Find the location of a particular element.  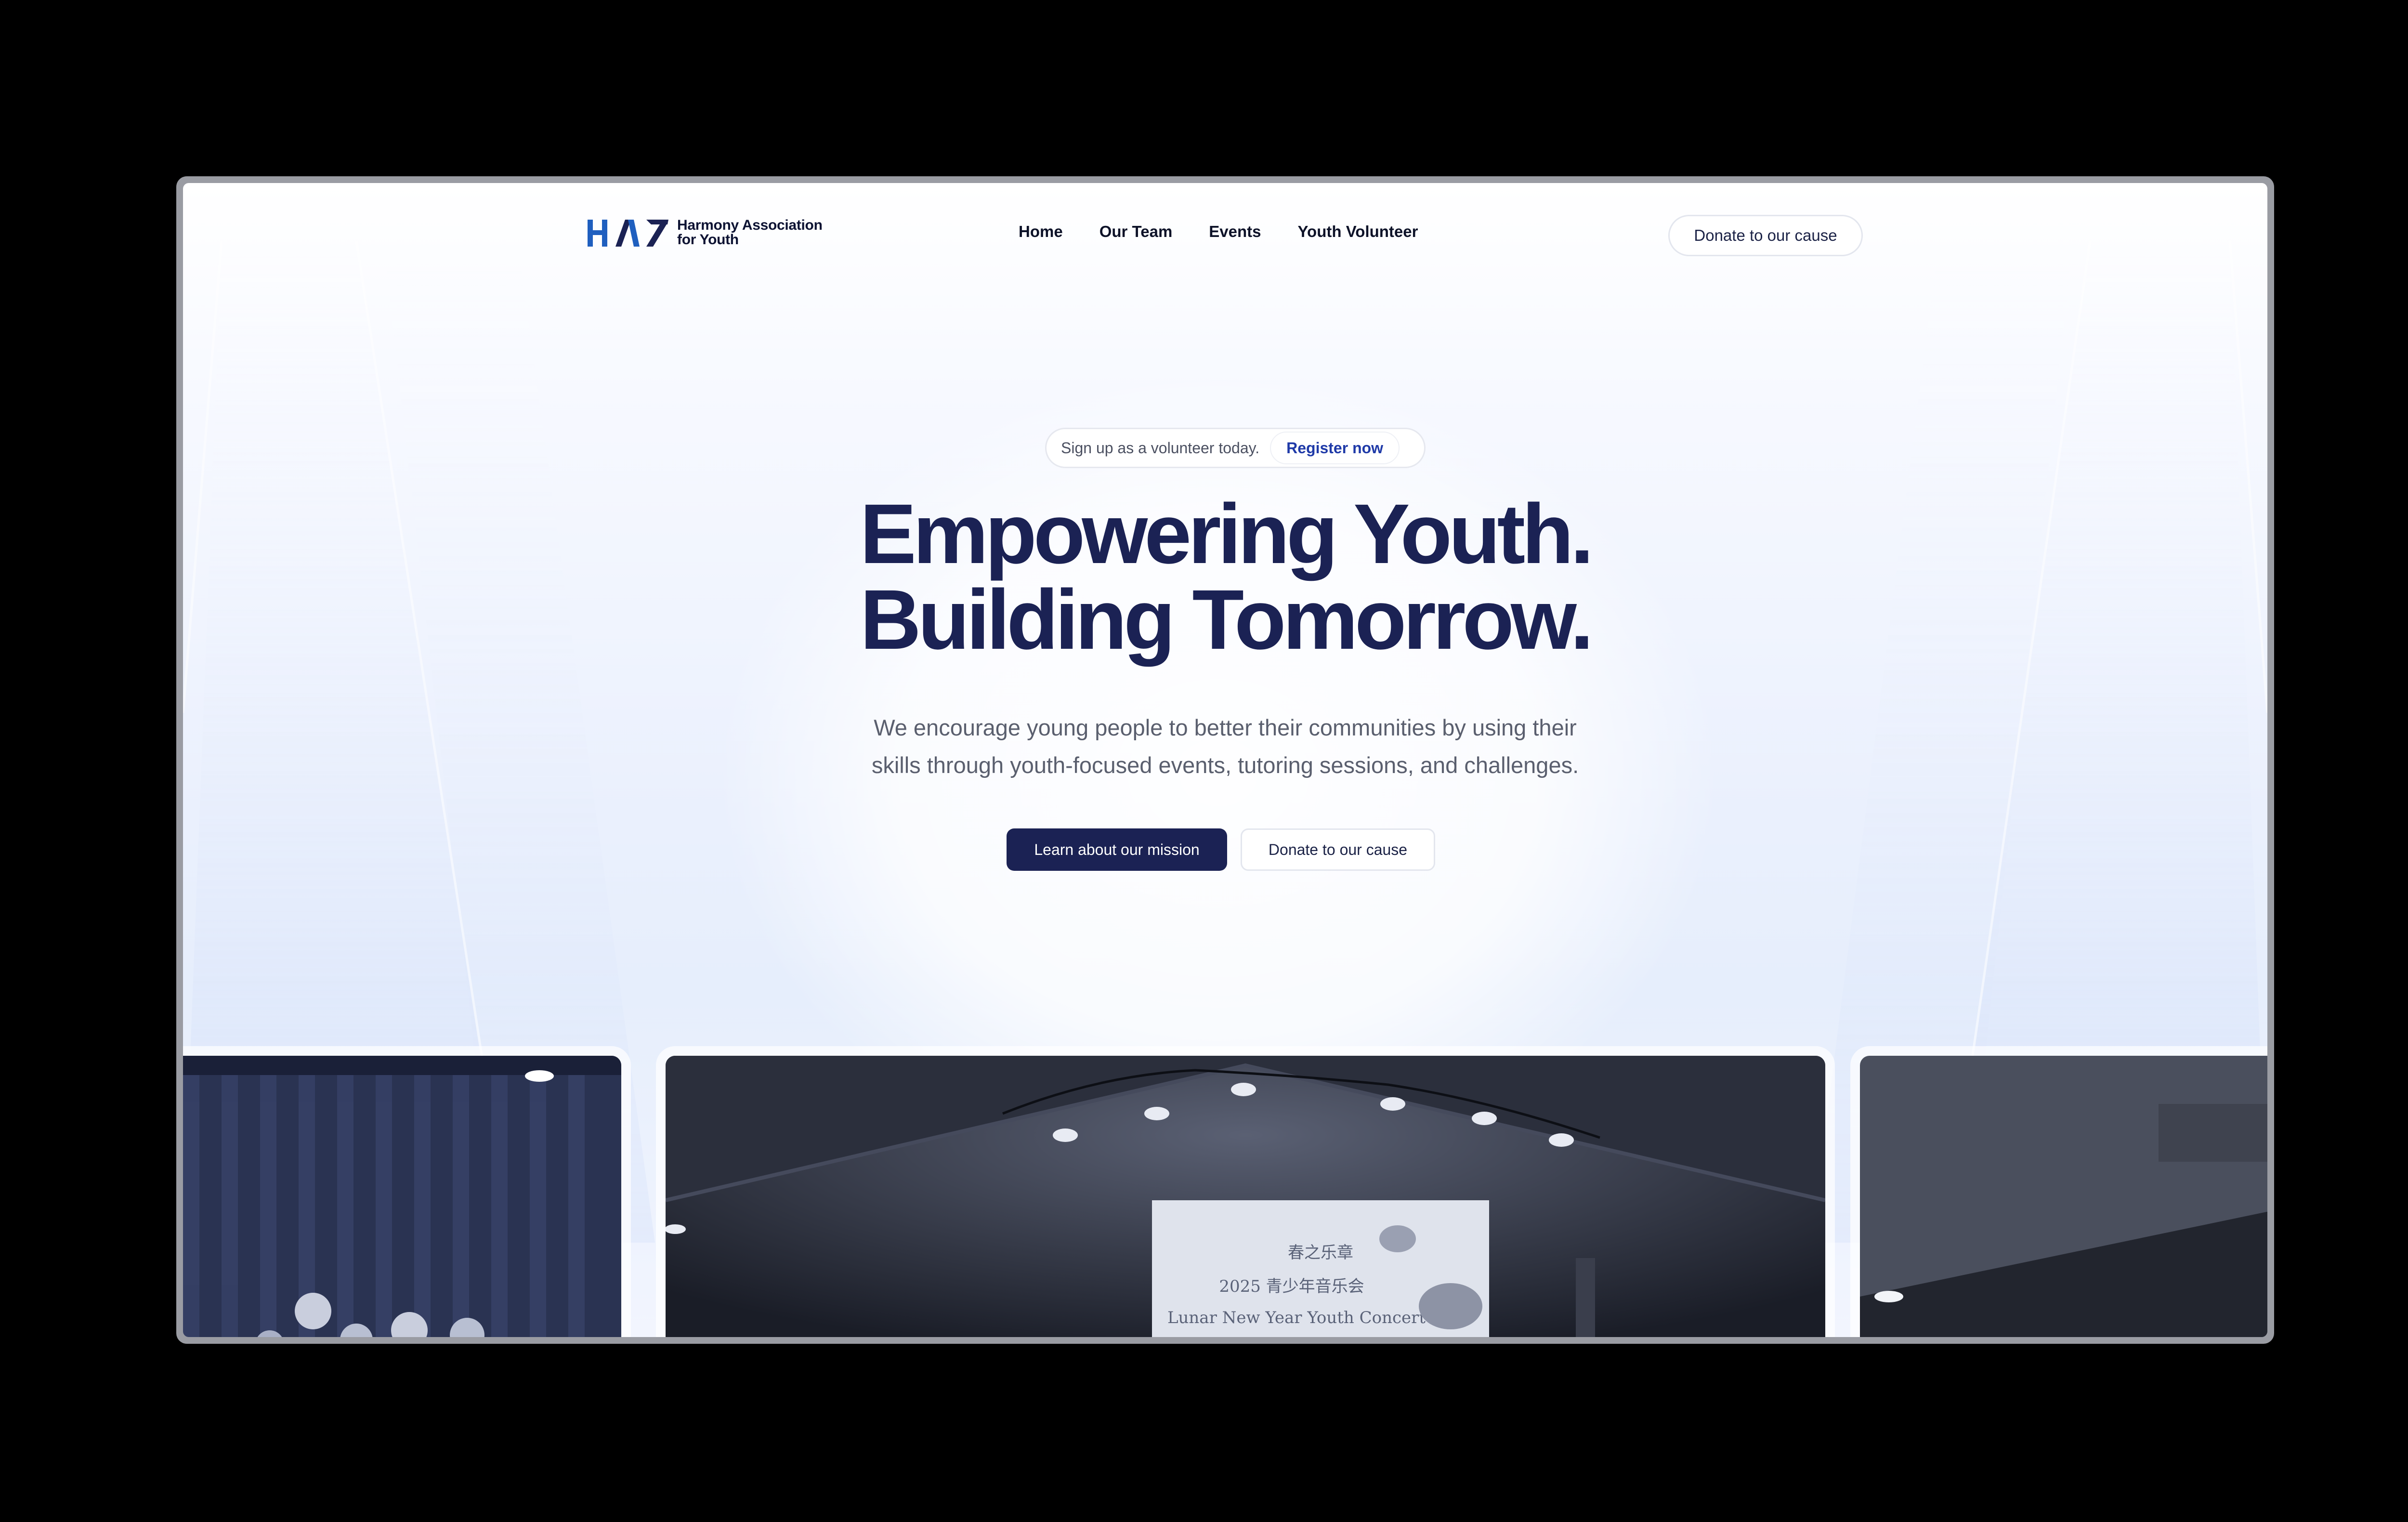

nav-donate-button: Donate to our cause is located at coordinates (1765, 236).